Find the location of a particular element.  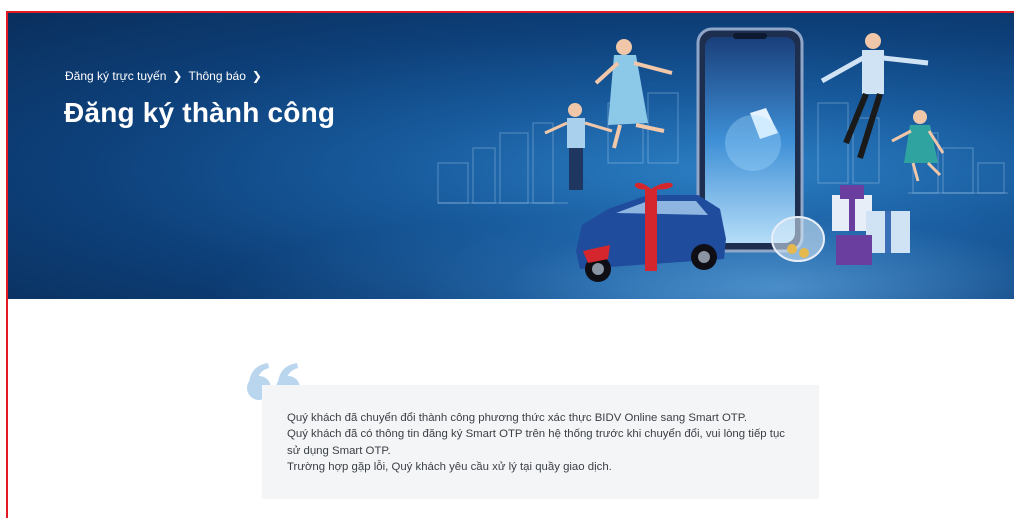

page-title: Đăng ký thành công is located at coordinates (200, 112).